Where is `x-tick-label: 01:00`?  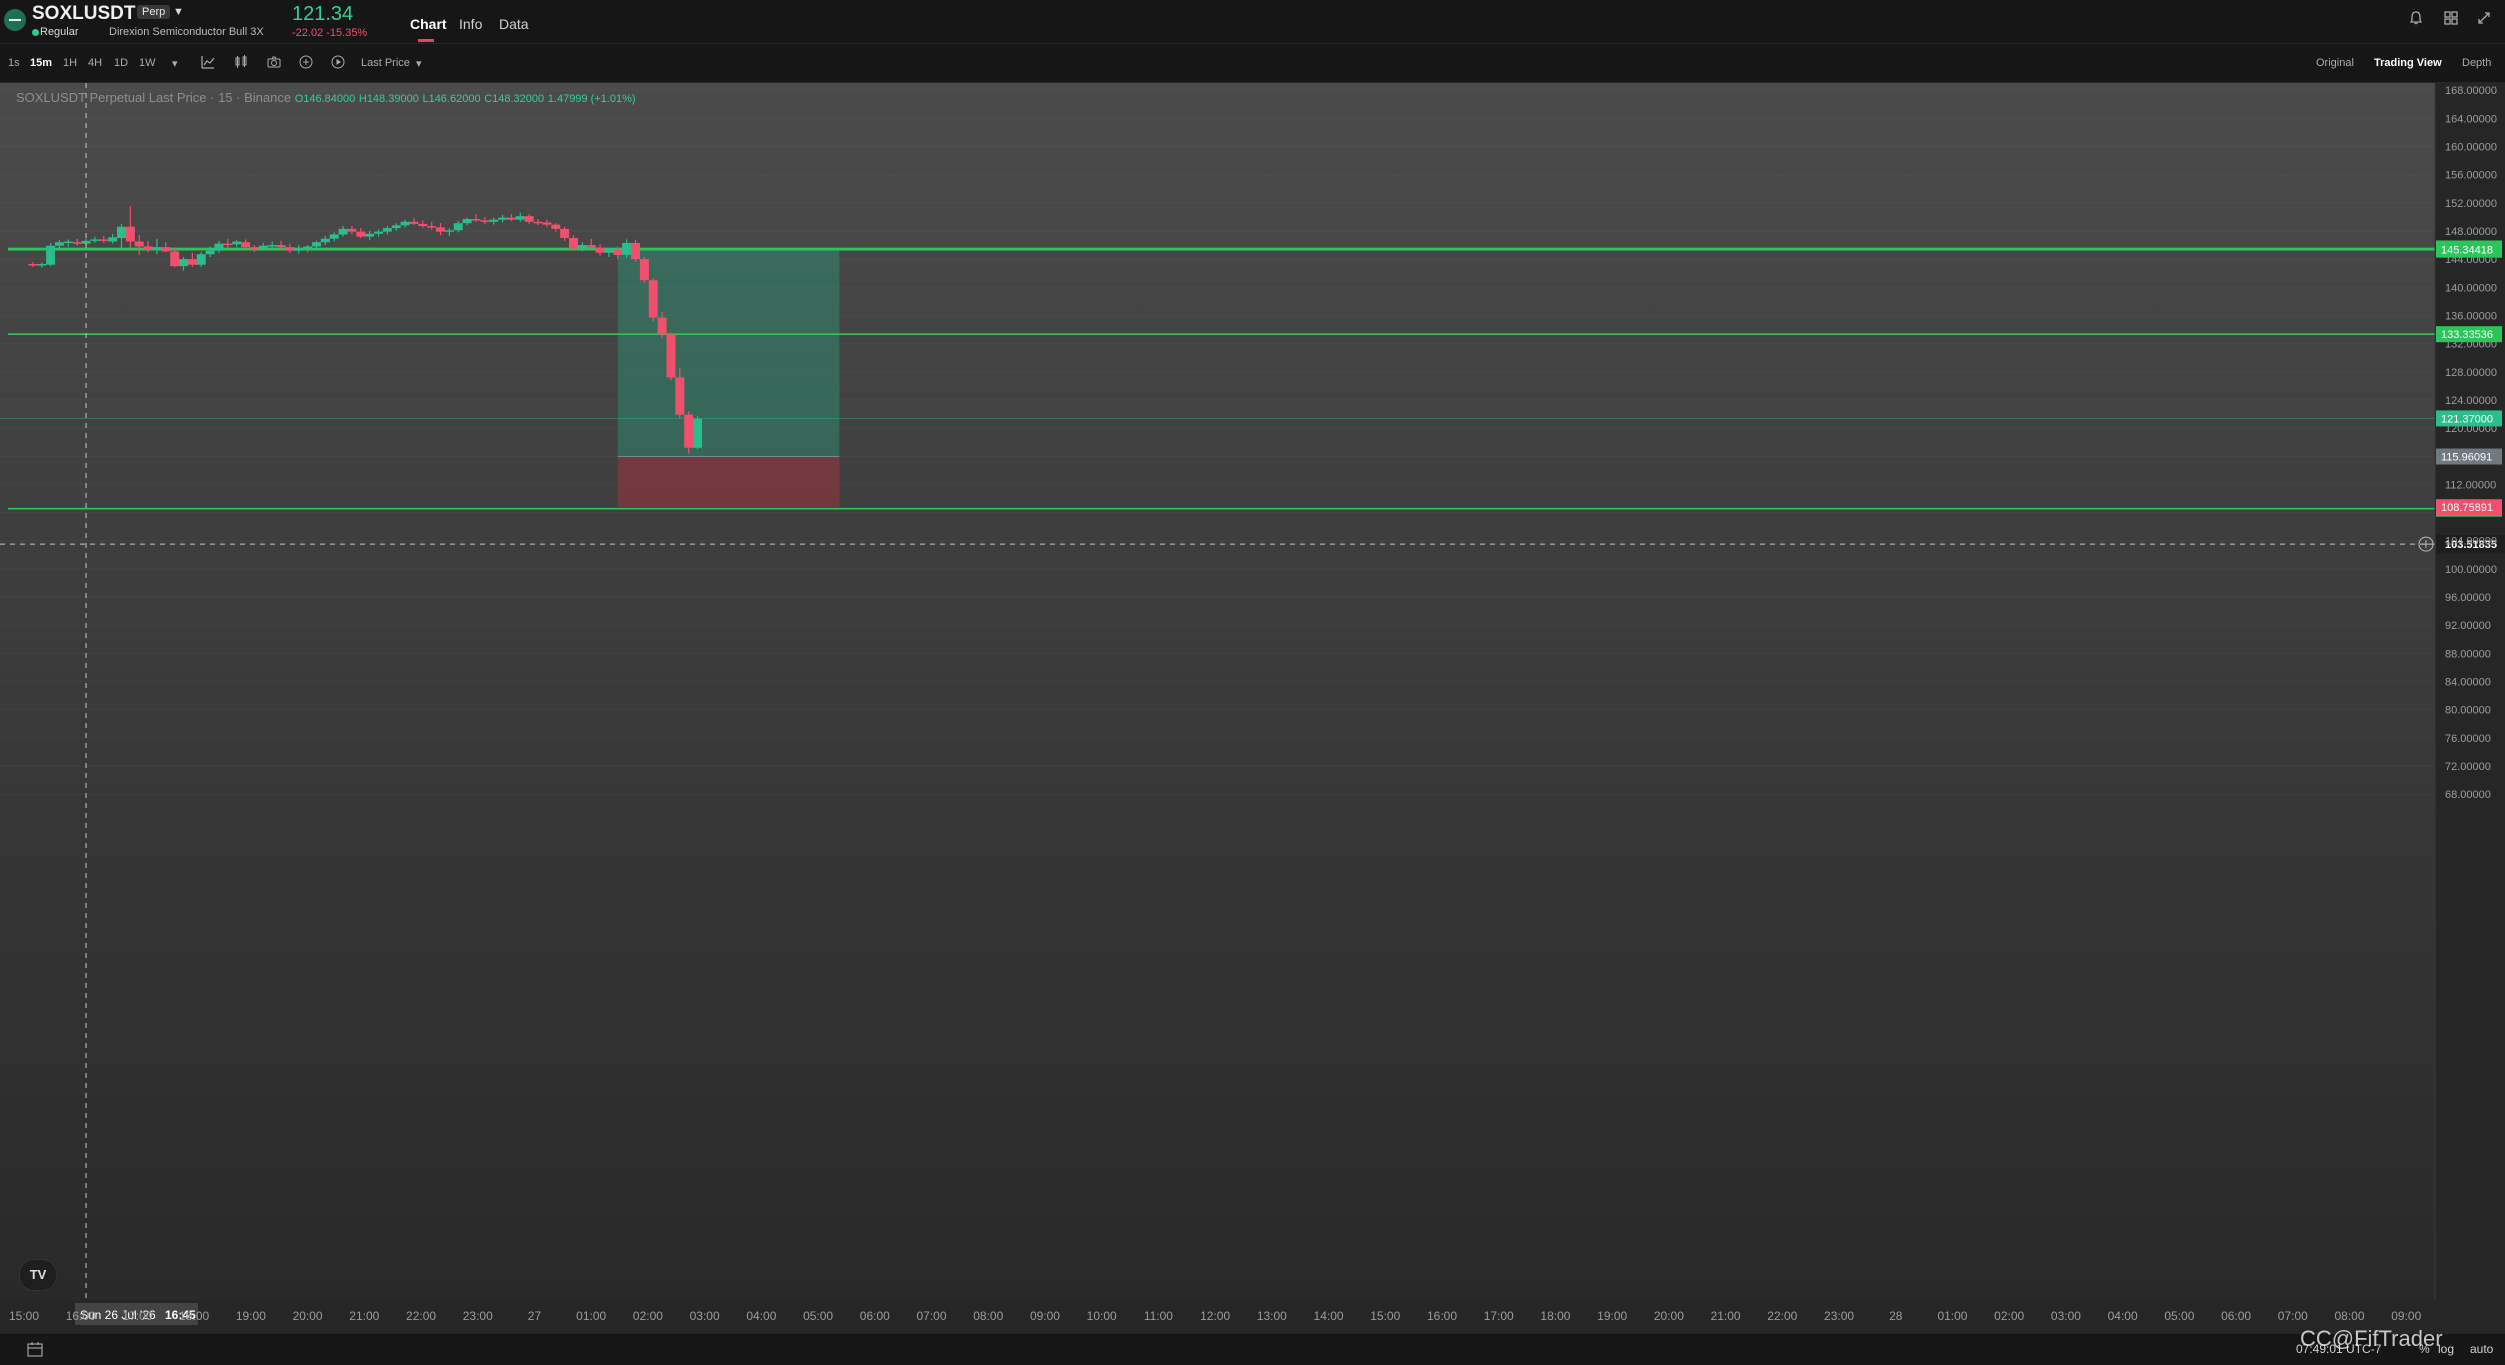 x-tick-label: 01:00 is located at coordinates (1952, 1316).